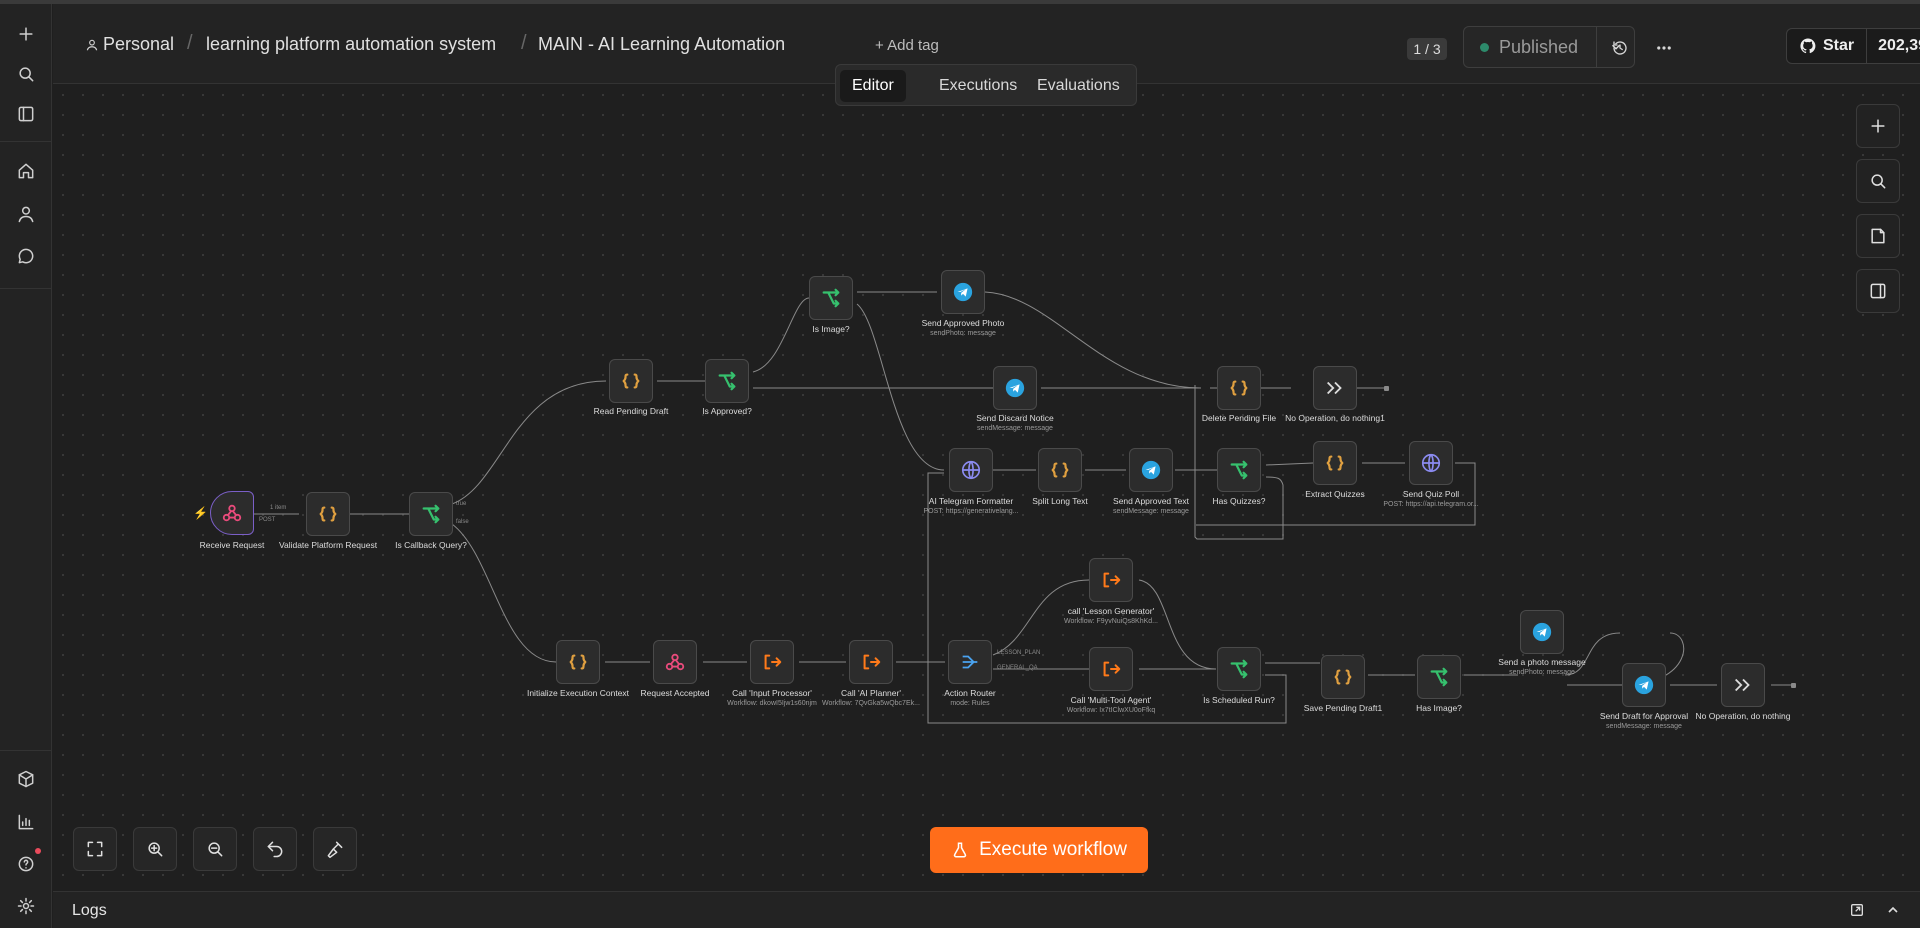 The width and height of the screenshot is (1920, 928). Describe the element at coordinates (1484, 47) in the screenshot. I see `status-dot` at that location.